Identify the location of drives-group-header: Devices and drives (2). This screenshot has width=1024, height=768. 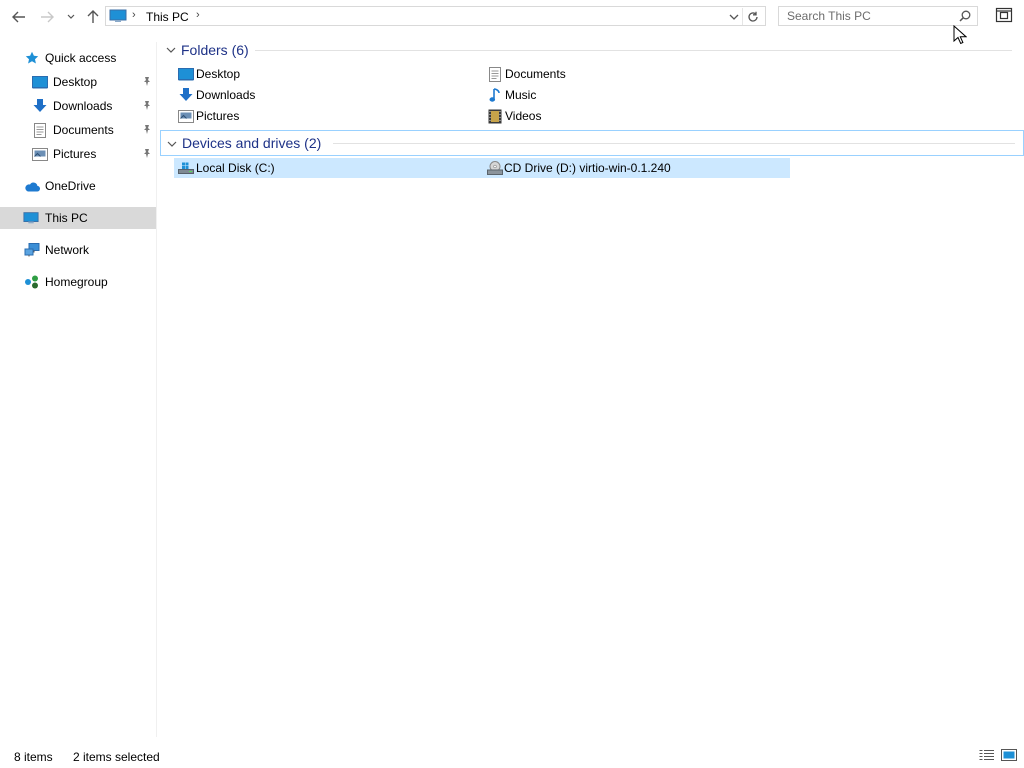
(592, 143).